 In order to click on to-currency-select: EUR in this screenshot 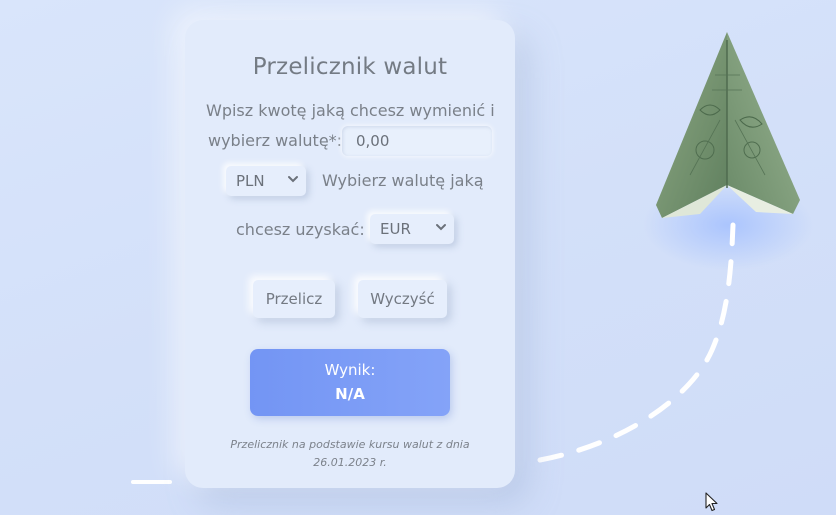, I will do `click(412, 229)`.